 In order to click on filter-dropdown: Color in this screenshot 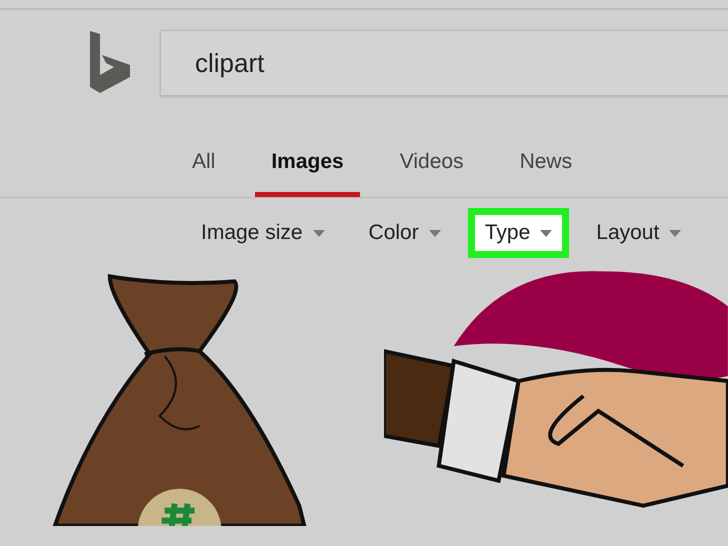, I will do `click(405, 233)`.